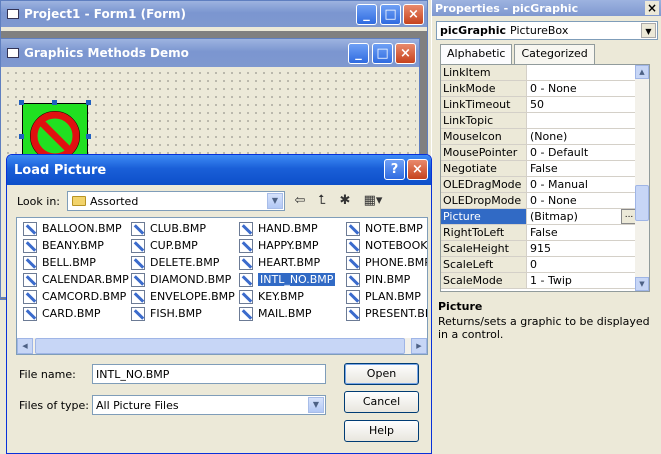 This screenshot has height=454, width=661. What do you see at coordinates (300, 201) in the screenshot?
I see `back-arrow-icon: ⇦` at bounding box center [300, 201].